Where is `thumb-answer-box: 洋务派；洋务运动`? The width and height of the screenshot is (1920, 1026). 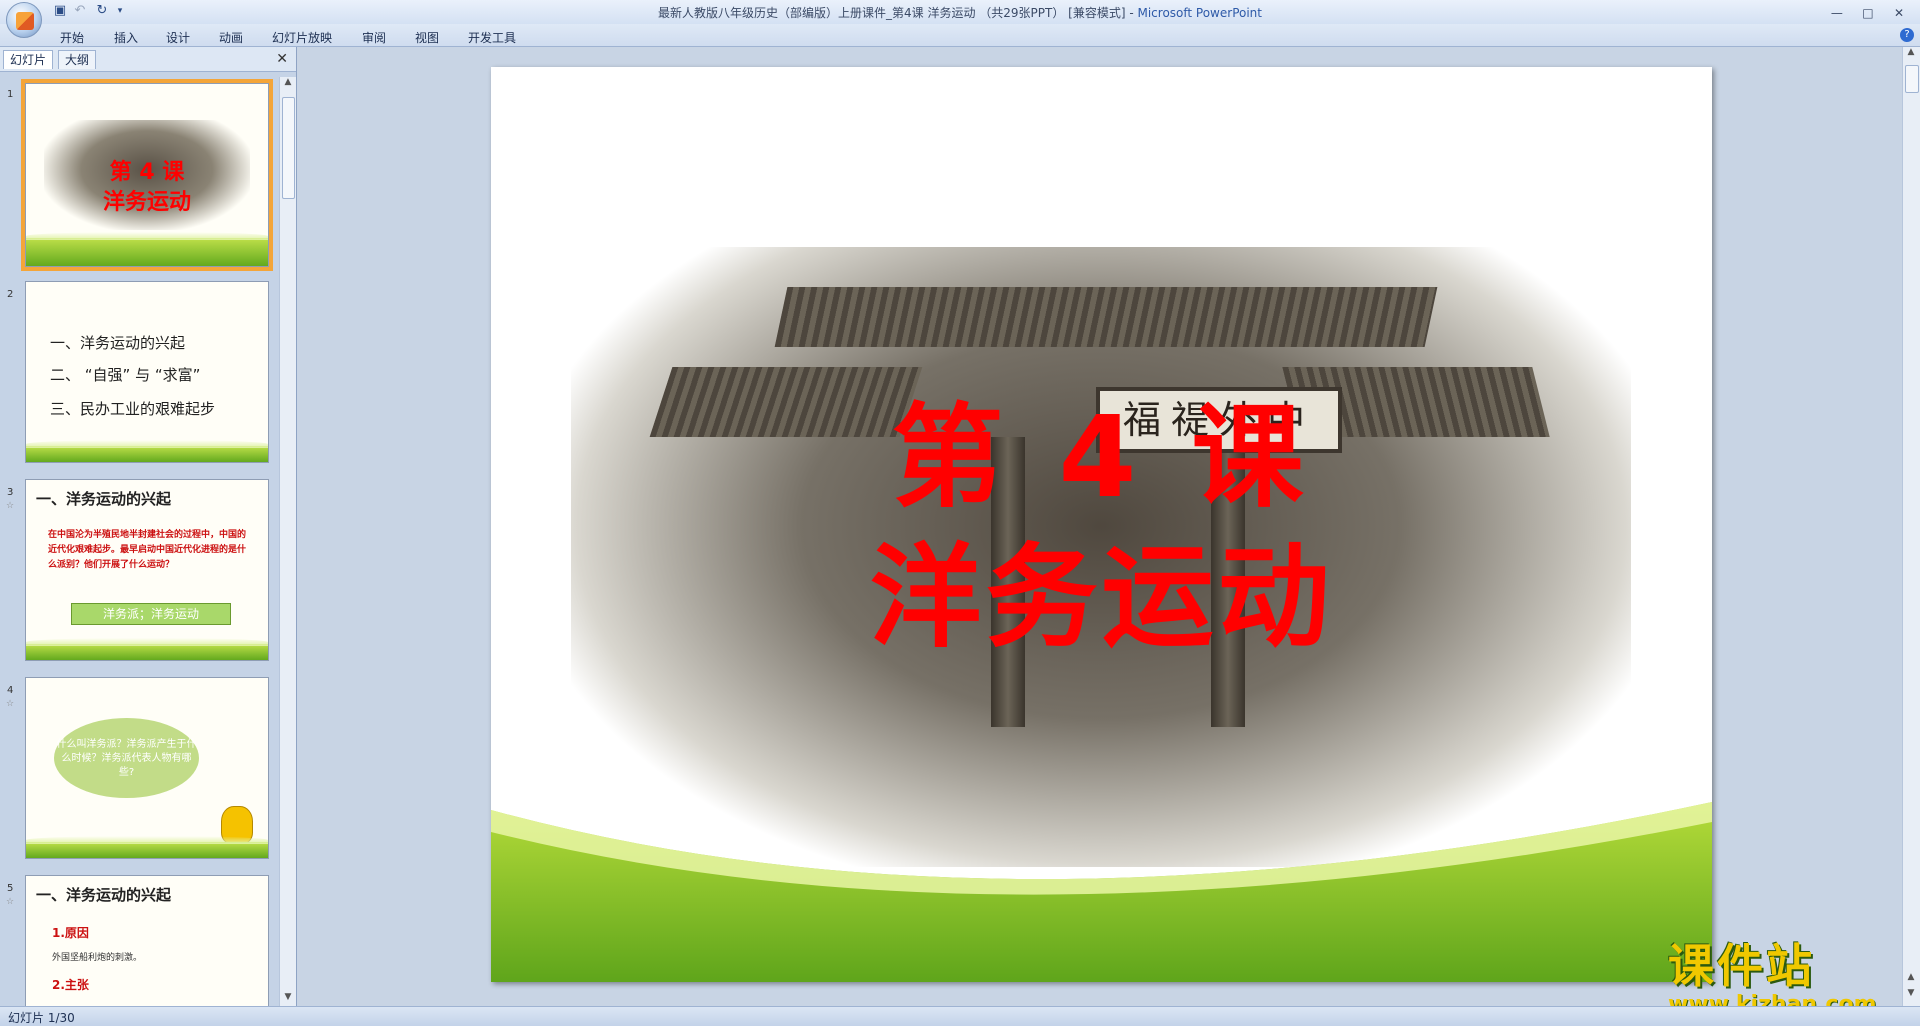 thumb-answer-box: 洋务派；洋务运动 is located at coordinates (151, 614).